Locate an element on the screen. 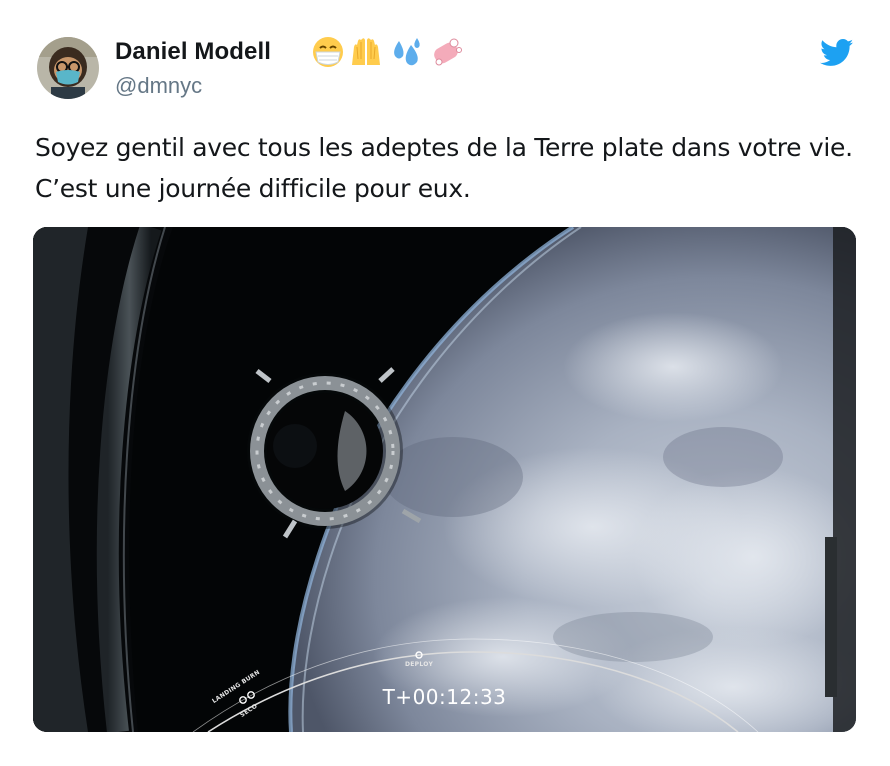  soap-emoji is located at coordinates (448, 52).